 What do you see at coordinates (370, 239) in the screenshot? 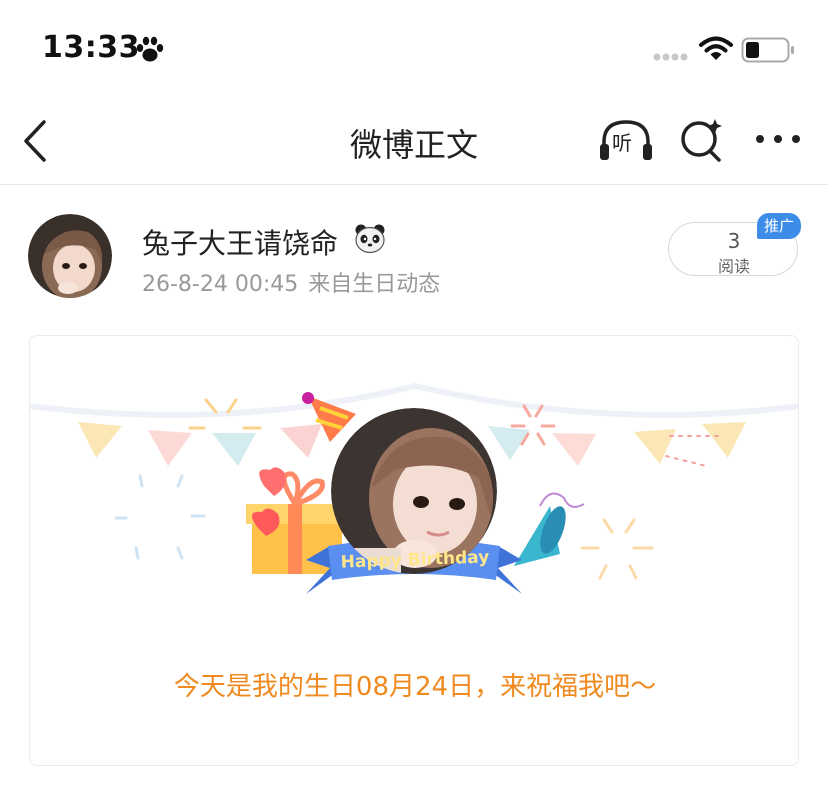
I see `panda-icon` at bounding box center [370, 239].